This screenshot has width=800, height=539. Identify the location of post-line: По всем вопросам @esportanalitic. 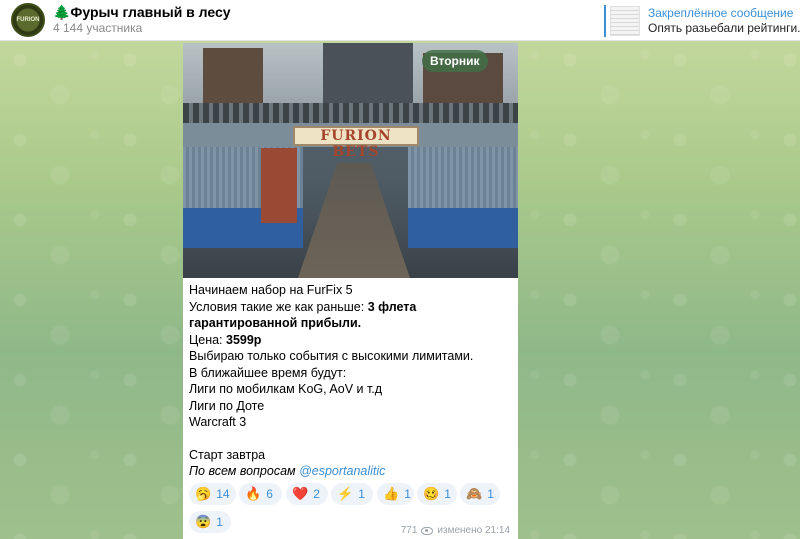
(353, 471).